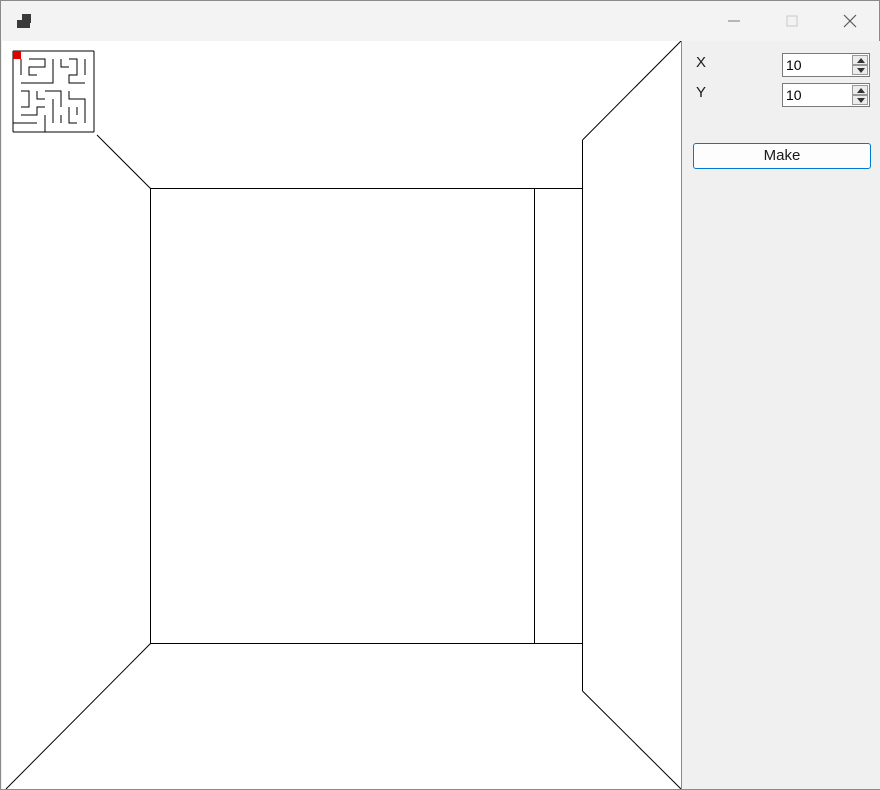 Image resolution: width=880 pixels, height=790 pixels. What do you see at coordinates (794, 65) in the screenshot?
I see `x-value: 10` at bounding box center [794, 65].